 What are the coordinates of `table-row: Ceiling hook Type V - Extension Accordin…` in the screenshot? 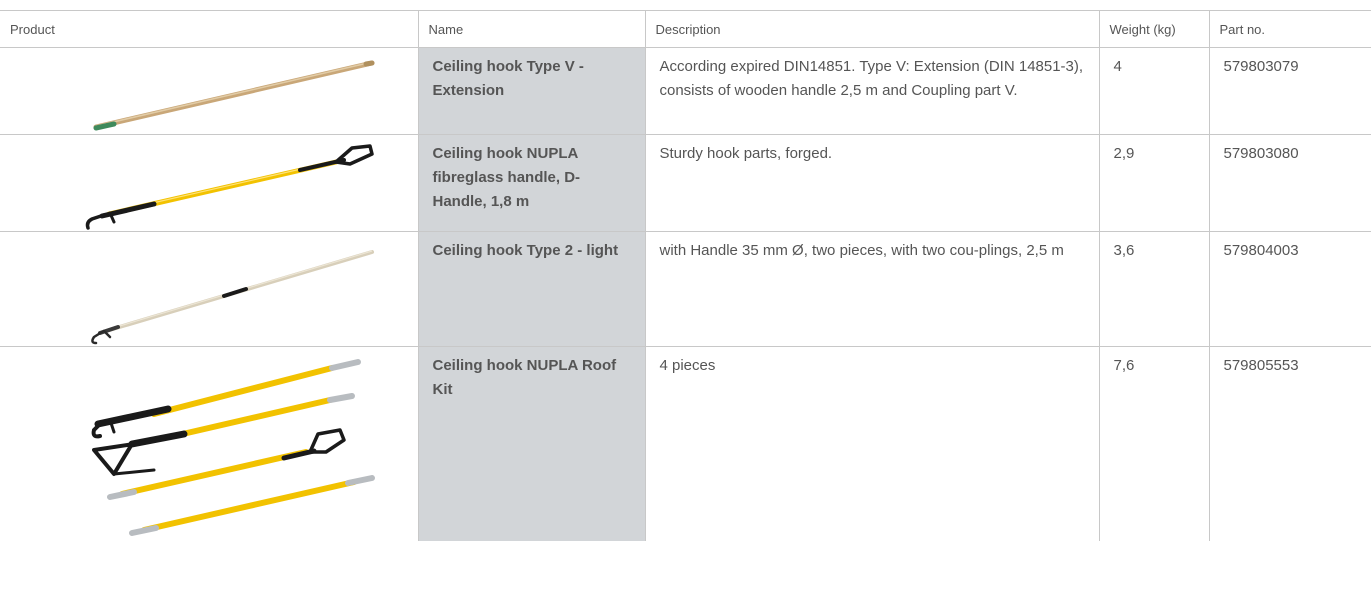 It's located at (685, 91).